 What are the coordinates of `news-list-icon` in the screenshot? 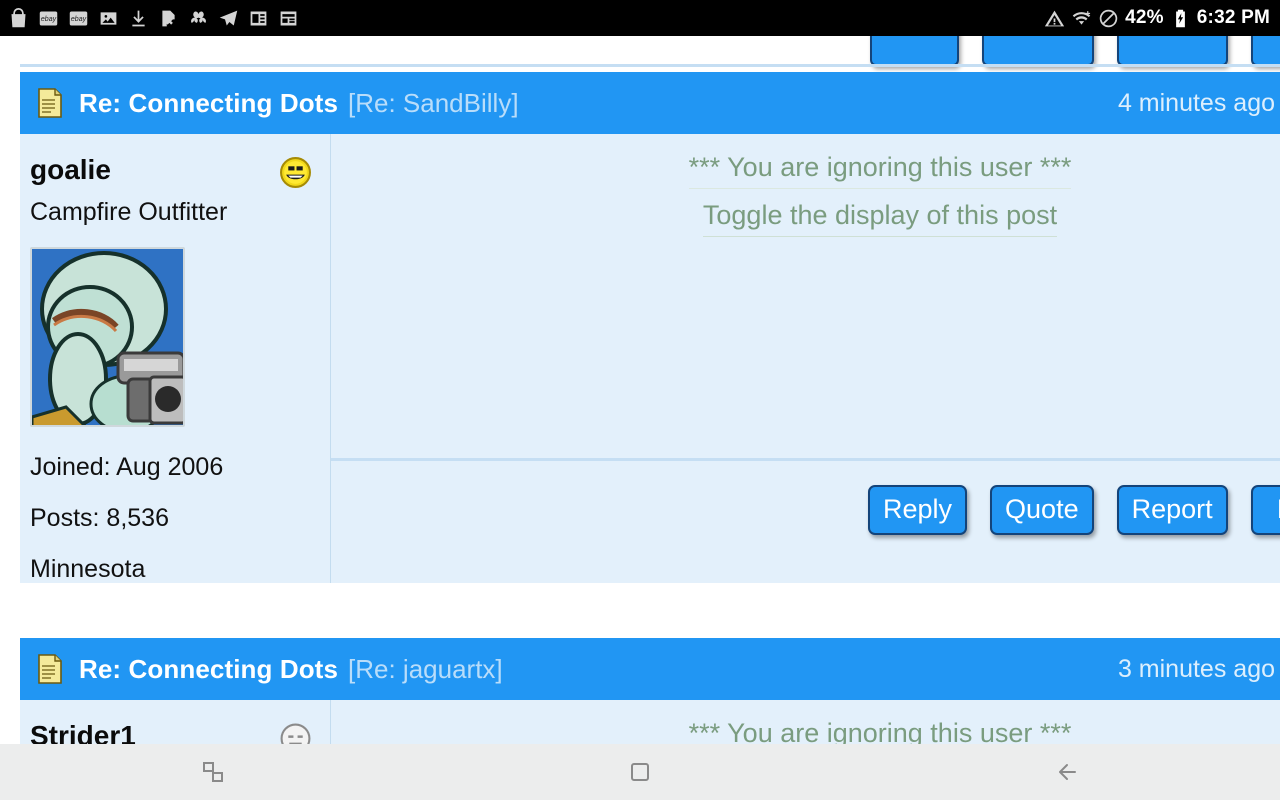 It's located at (258, 18).